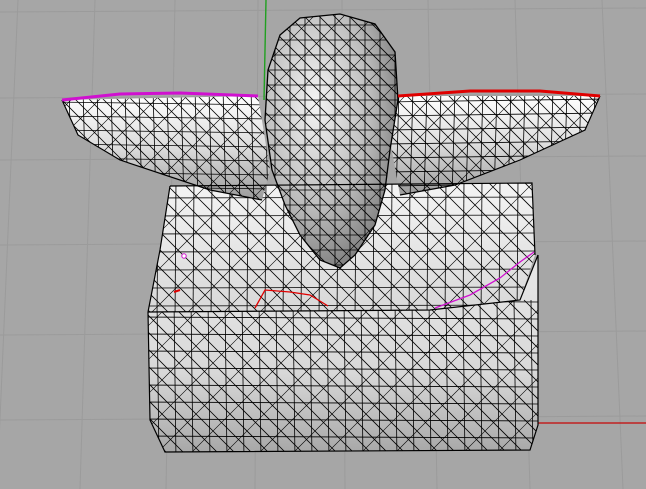  What do you see at coordinates (612, 244) in the screenshot?
I see `grid-line-v` at bounding box center [612, 244].